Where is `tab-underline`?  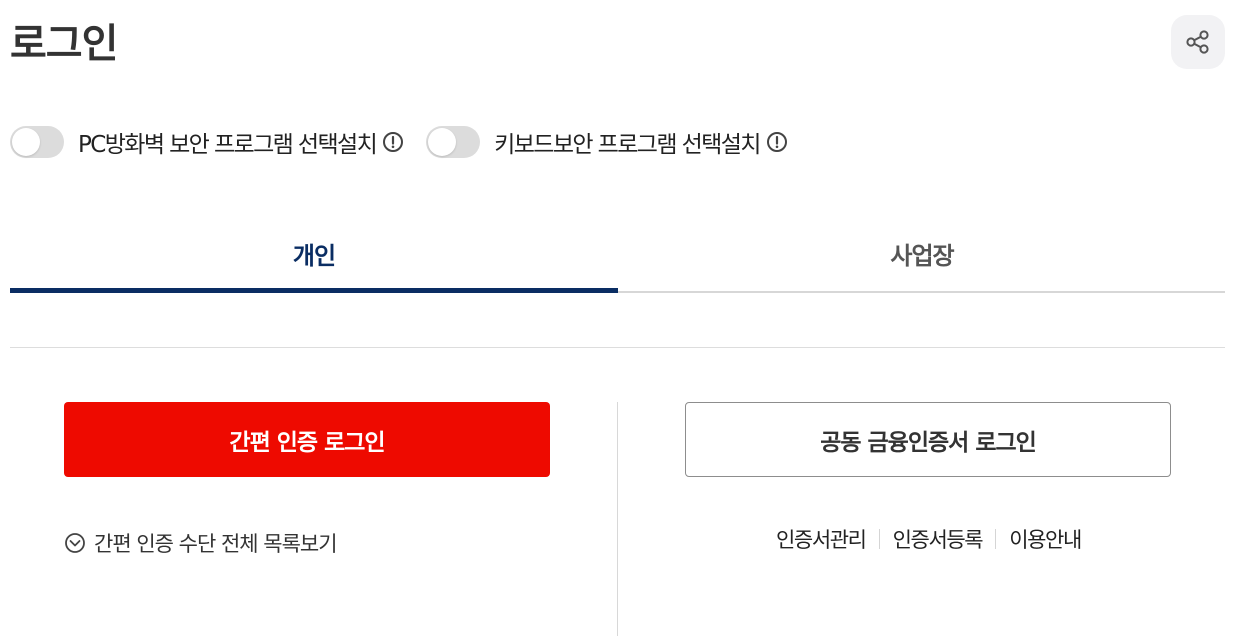
tab-underline is located at coordinates (921, 292).